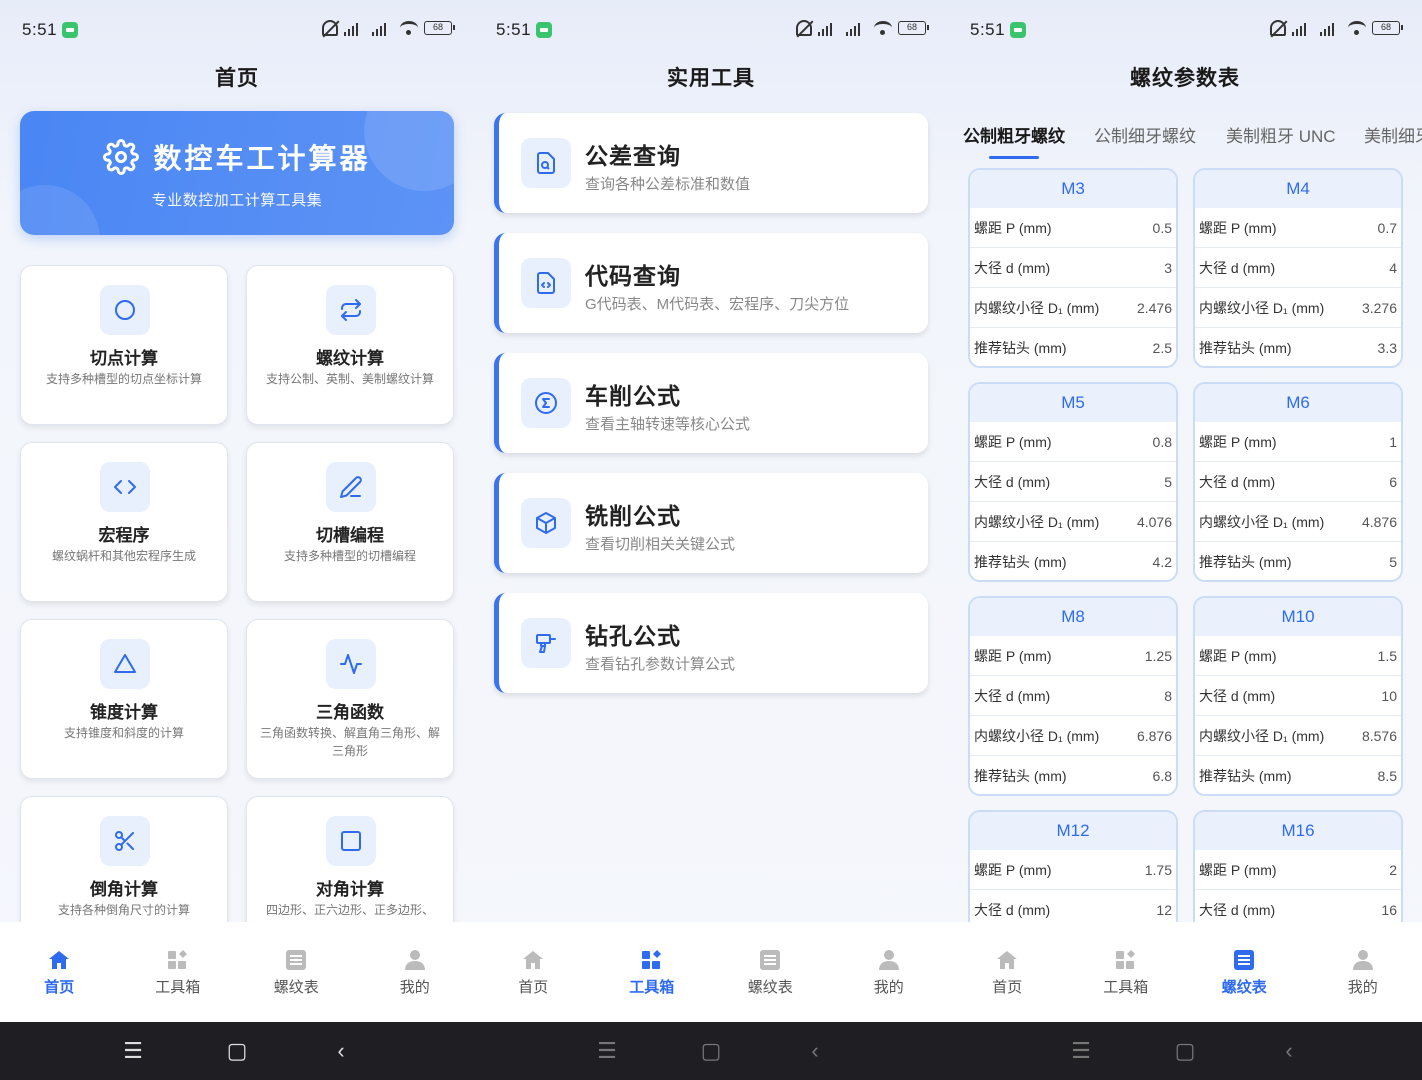  What do you see at coordinates (711, 283) in the screenshot?
I see `tool-code: 代码查询 G代码表、M代码表、宏程序、刀尖方位` at bounding box center [711, 283].